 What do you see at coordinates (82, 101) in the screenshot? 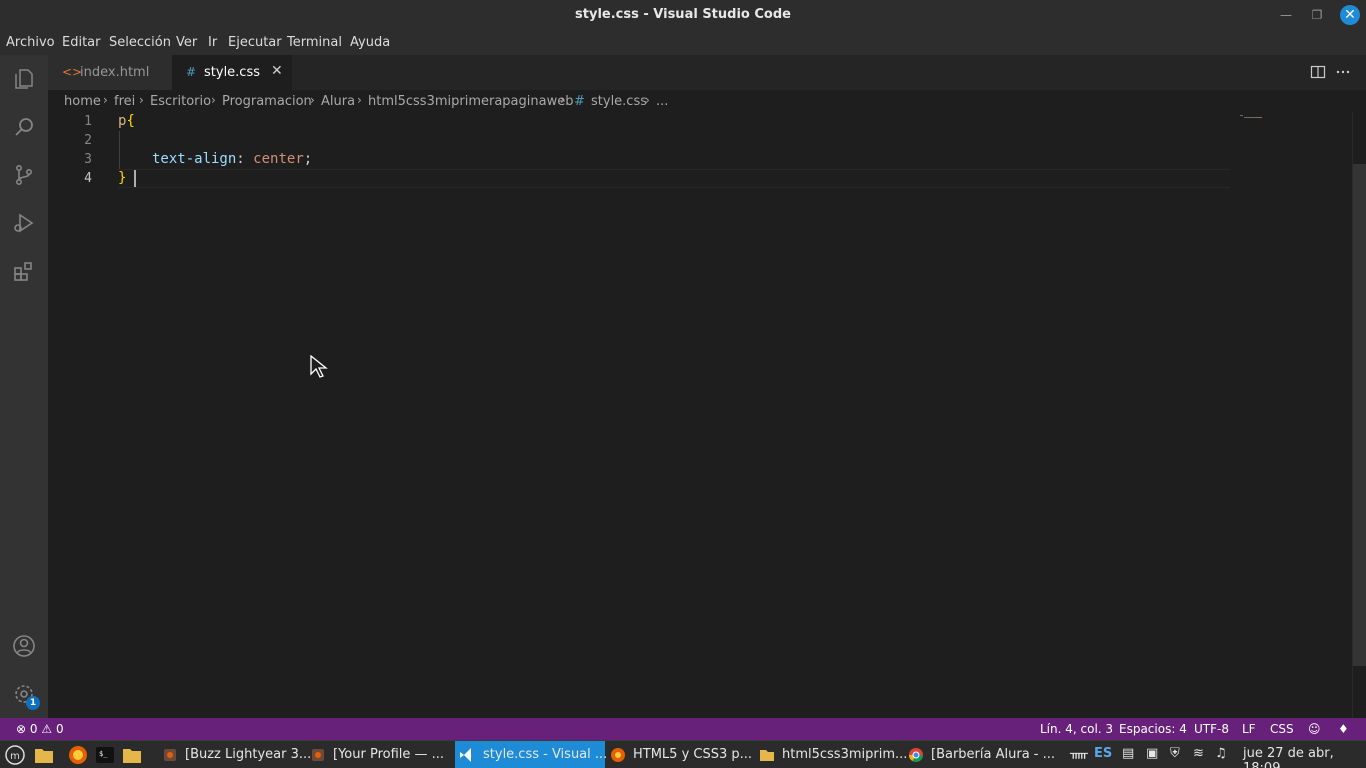
I see `breadcrumb-item: home` at bounding box center [82, 101].